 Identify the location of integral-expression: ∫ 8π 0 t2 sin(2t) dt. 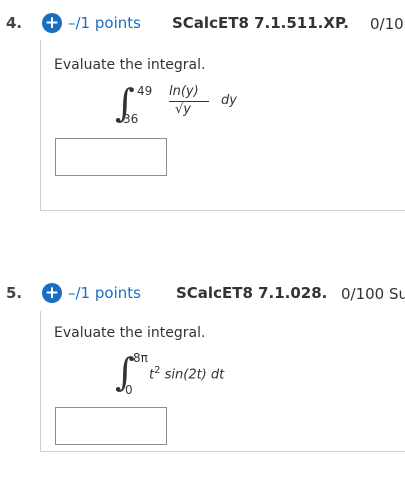
(190, 374).